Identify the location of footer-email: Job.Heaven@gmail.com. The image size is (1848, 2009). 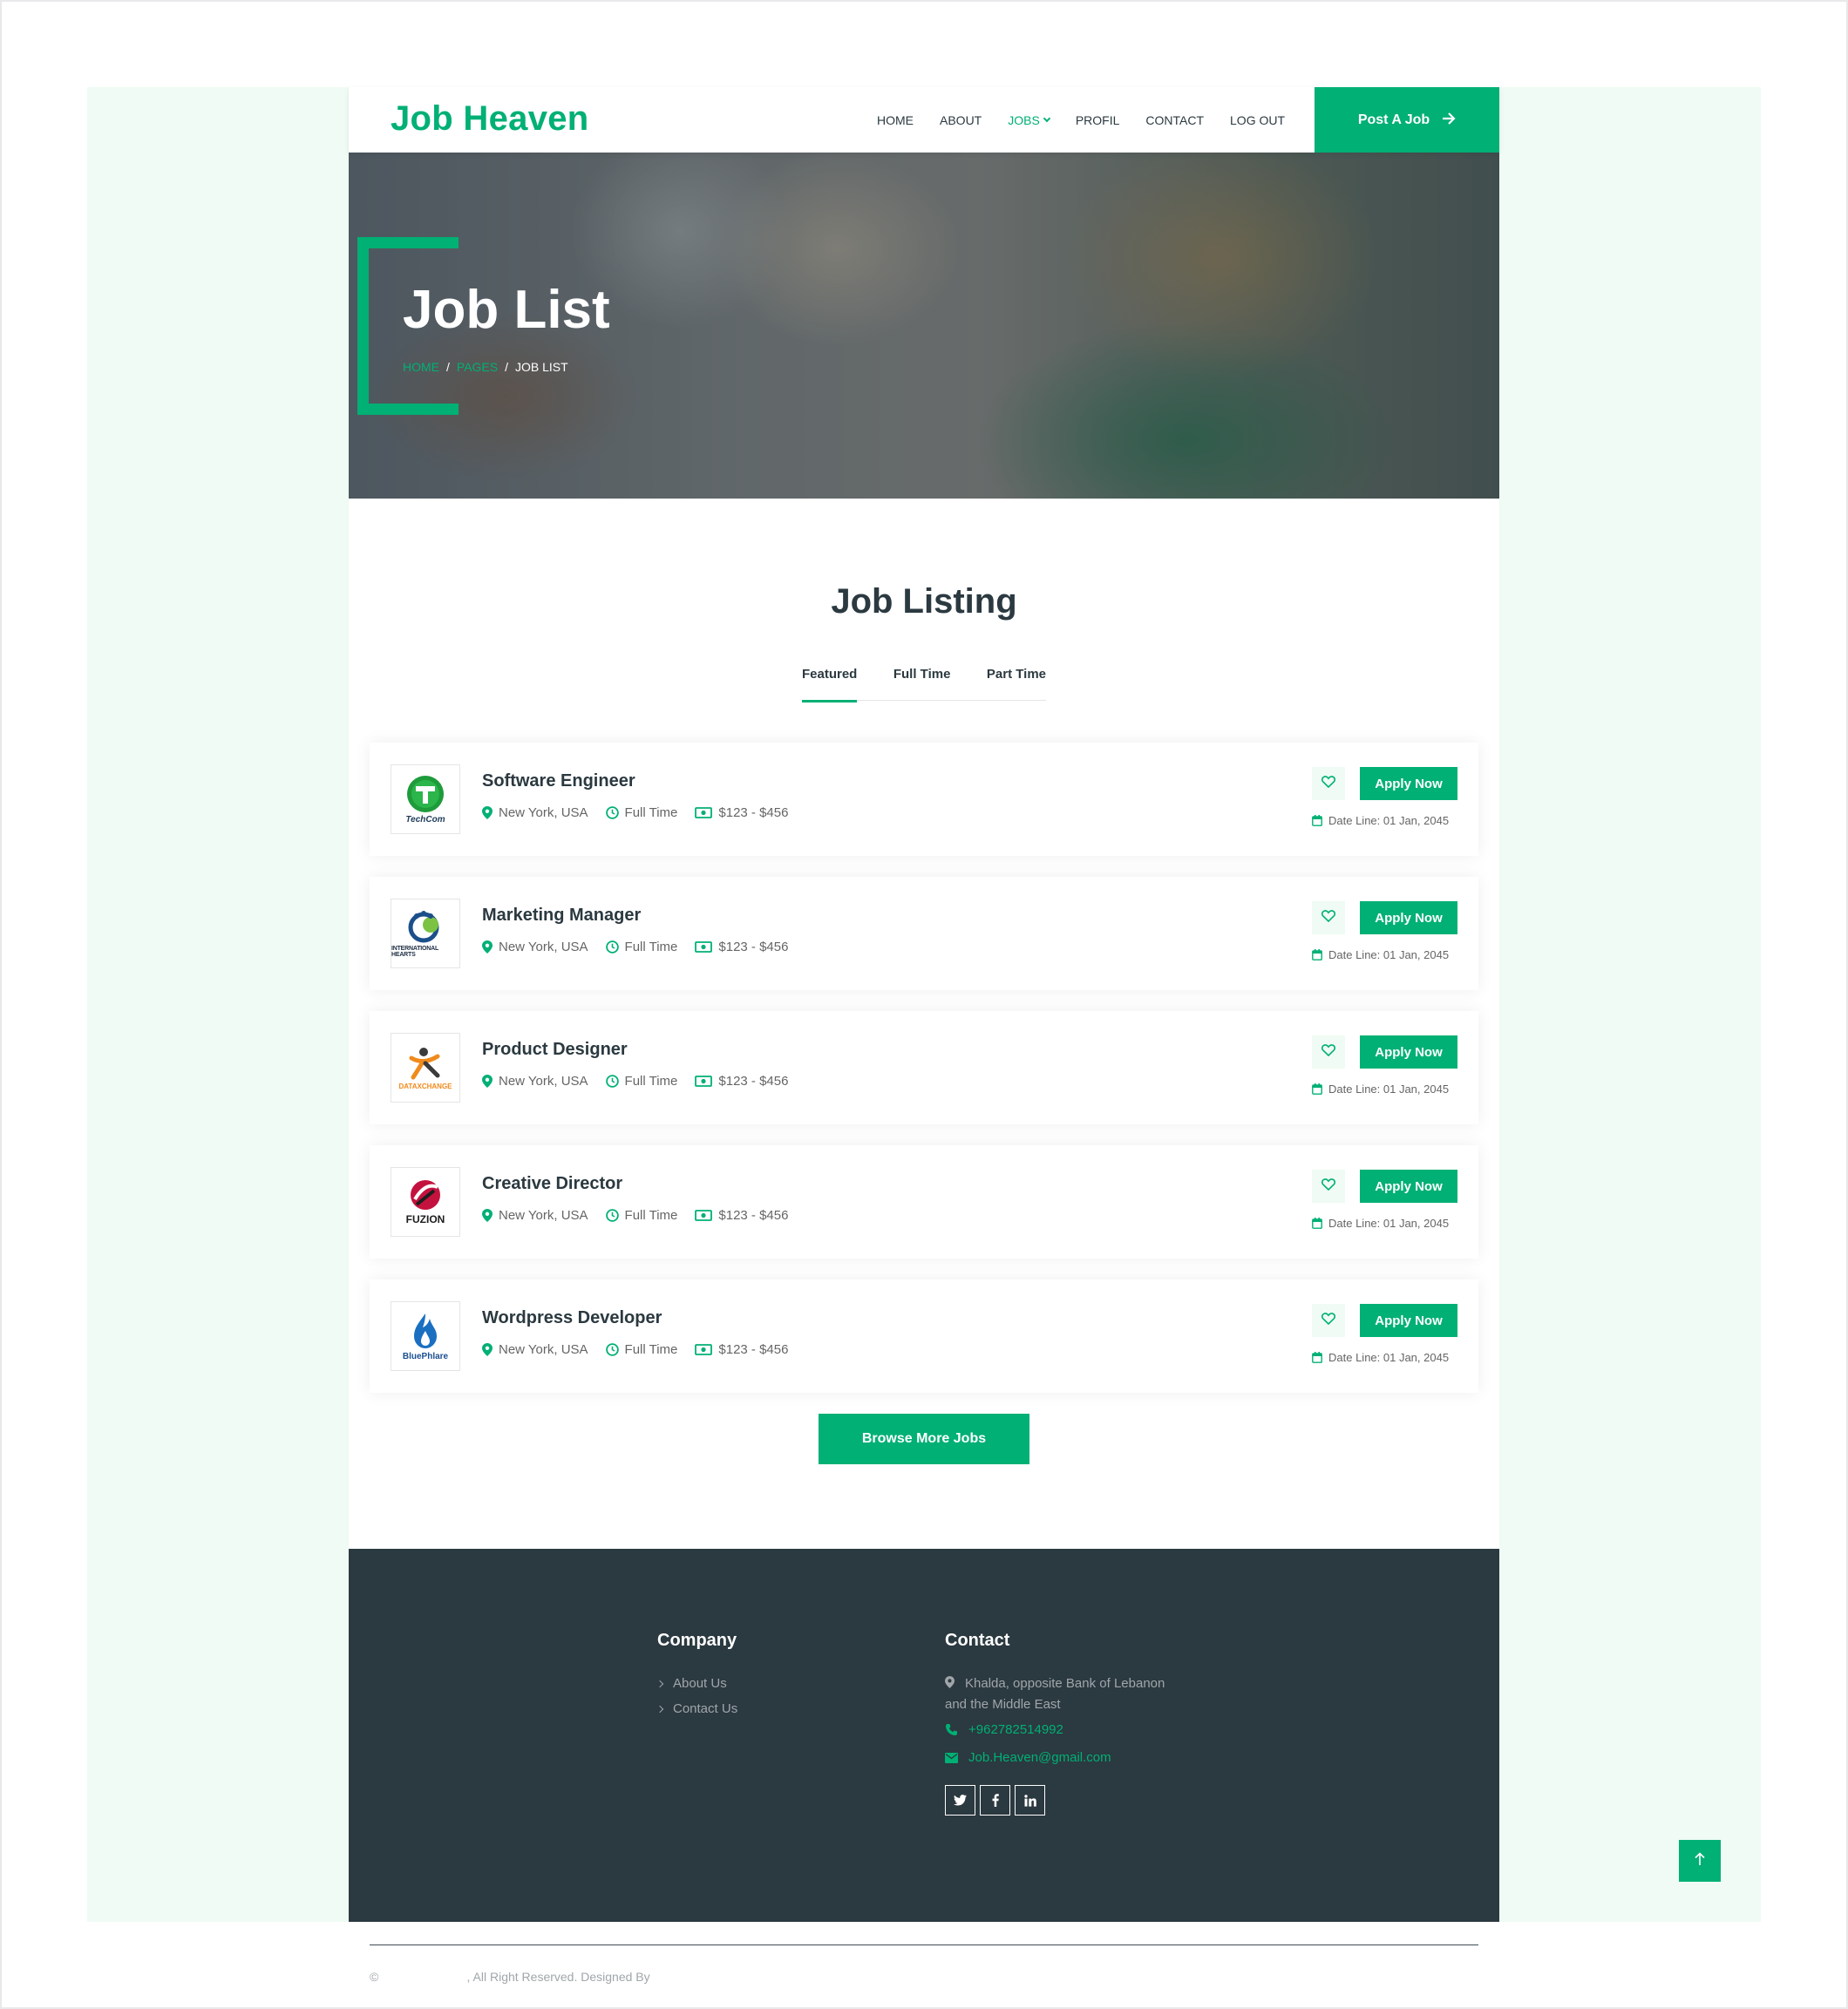
(1028, 1757).